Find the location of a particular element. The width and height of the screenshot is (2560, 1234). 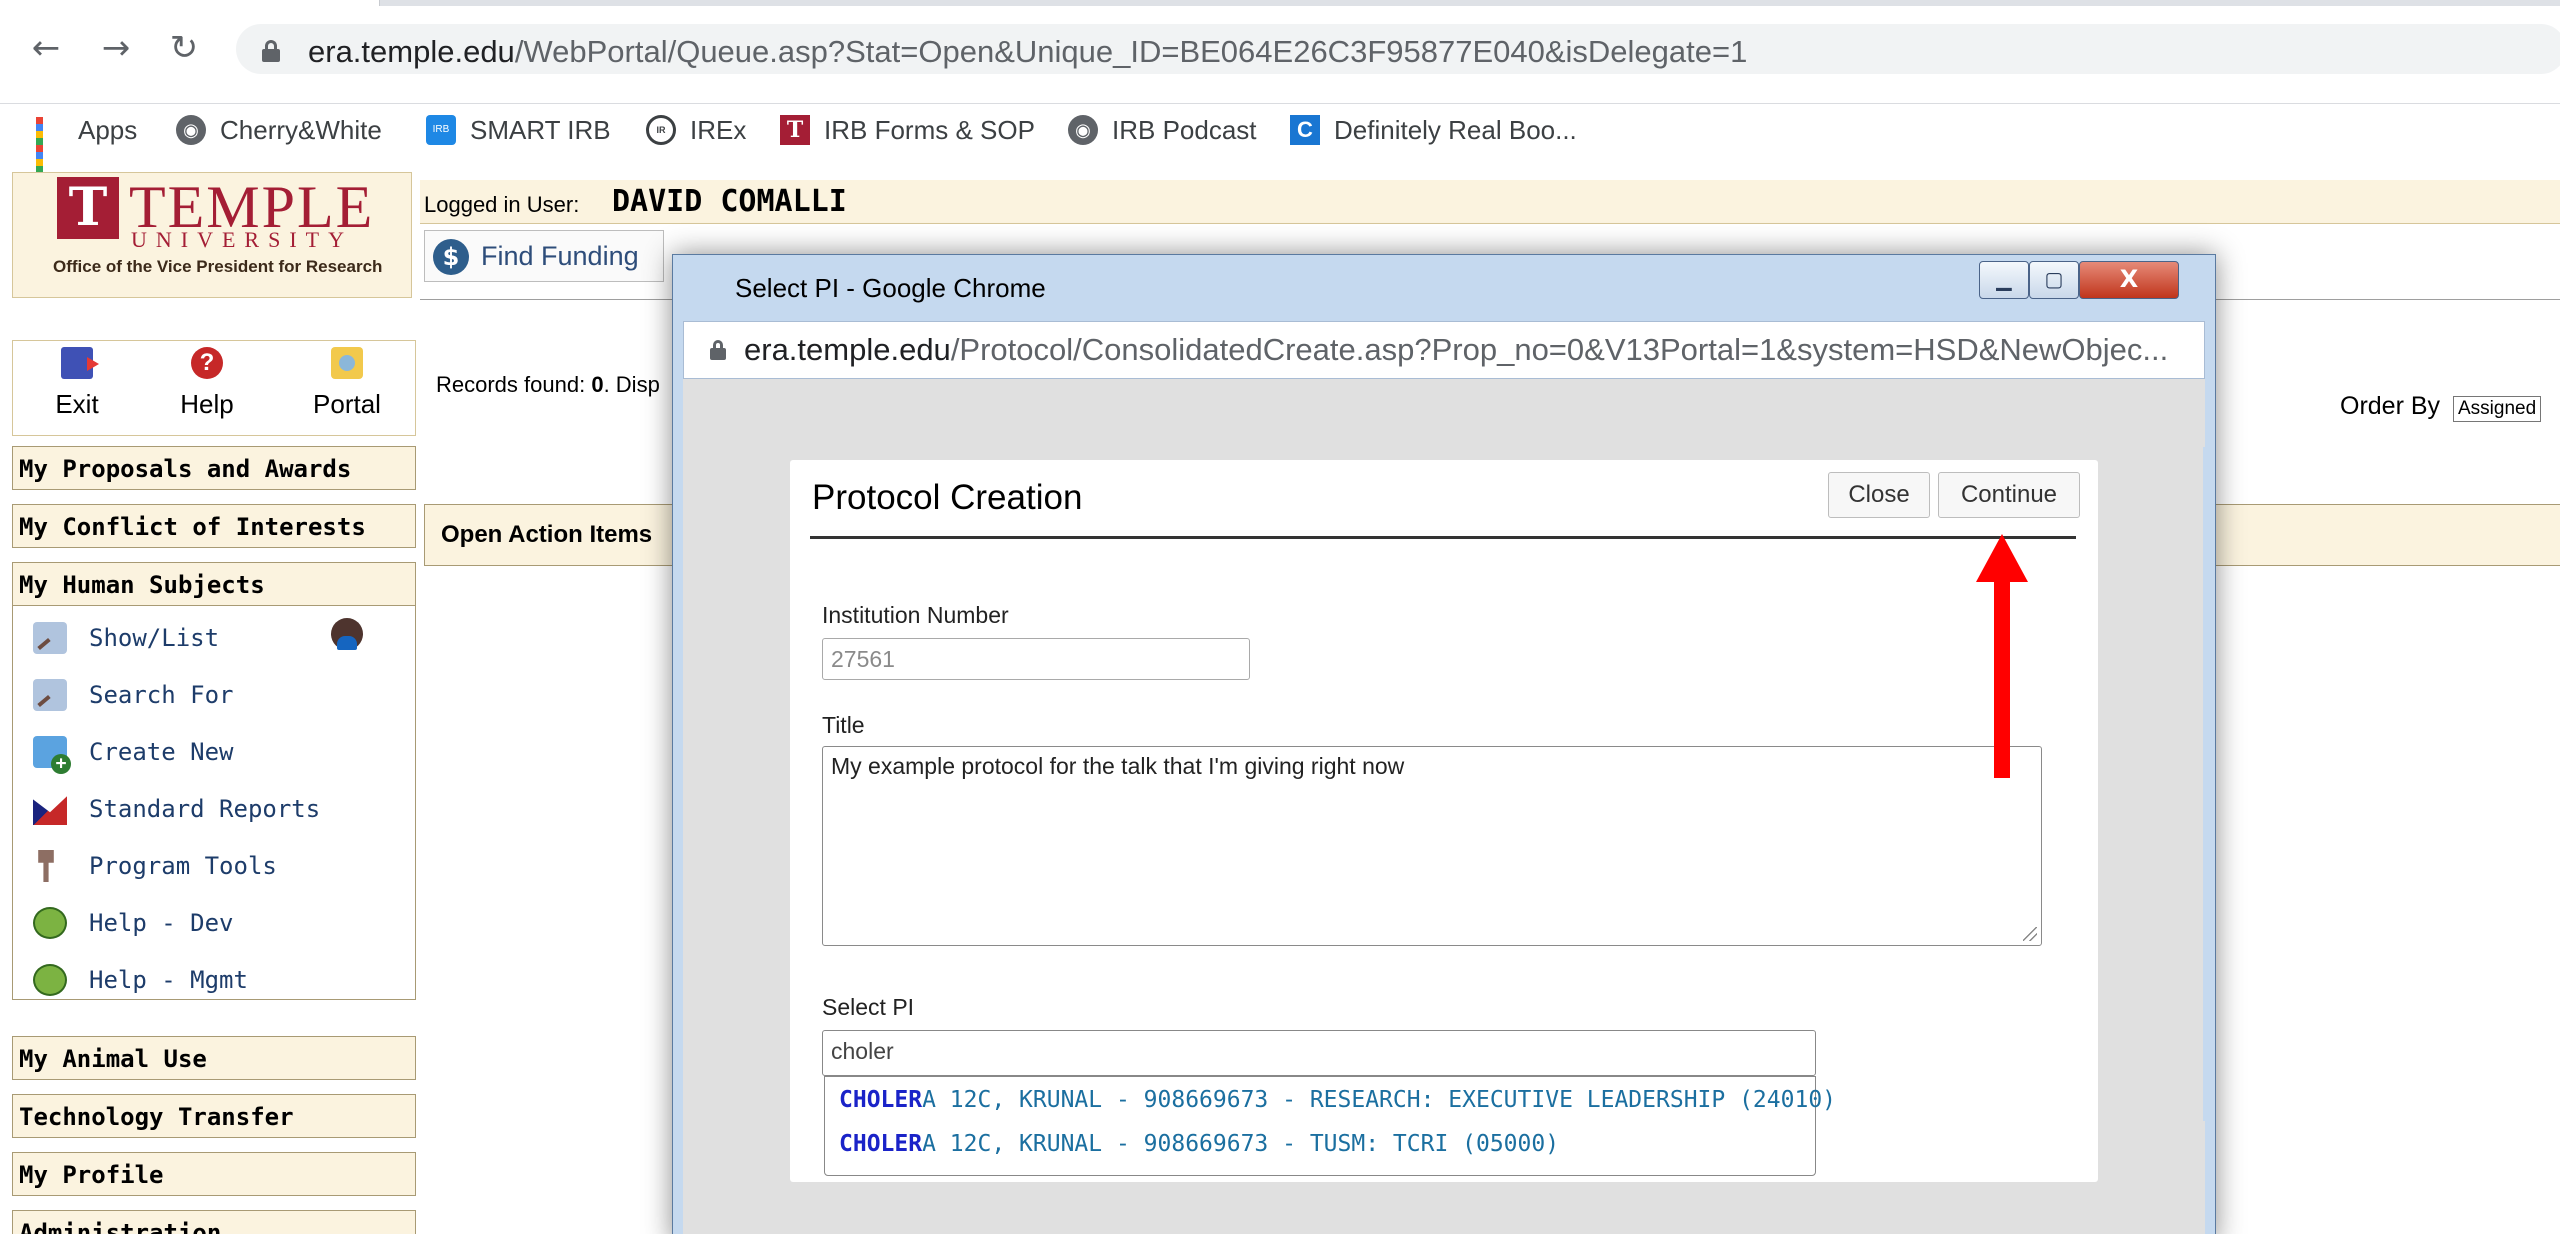

sidebar-section-proposals: My Proposals and Awards is located at coordinates (214, 468).